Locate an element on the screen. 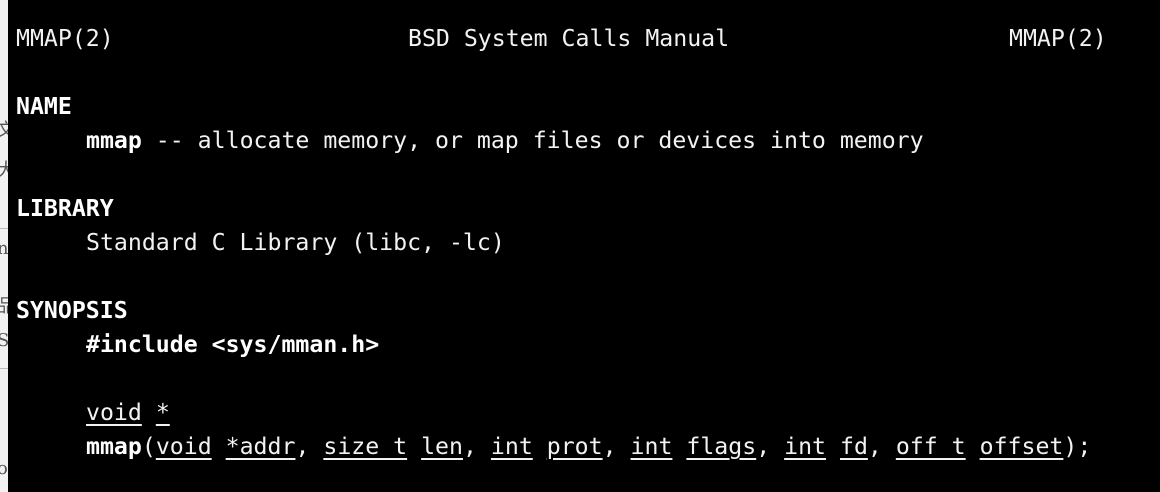 The height and width of the screenshot is (492, 1160). include-directive: #include <sys/mman.h> is located at coordinates (233, 344).